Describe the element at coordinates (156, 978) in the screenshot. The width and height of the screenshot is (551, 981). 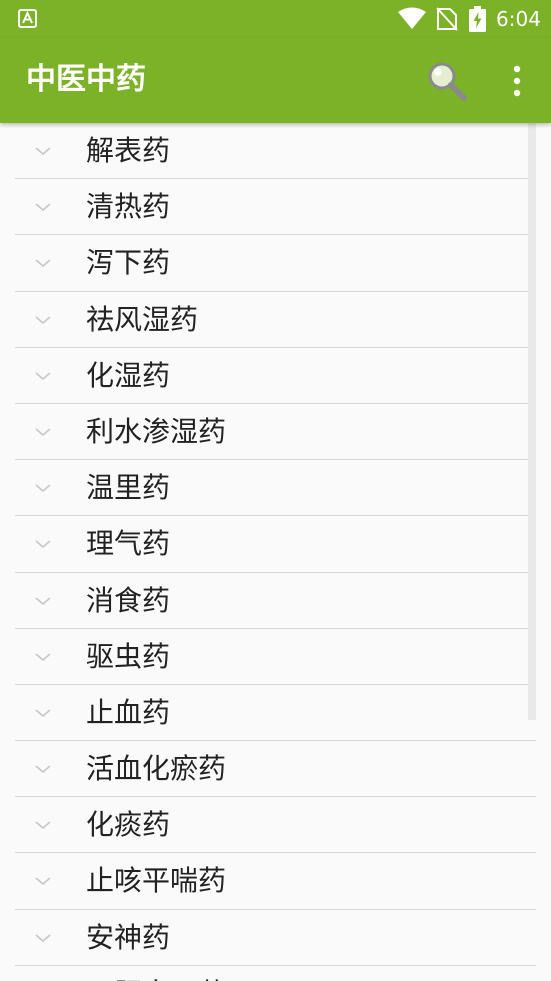
I see `list-item-label: 平肝息风药` at that location.